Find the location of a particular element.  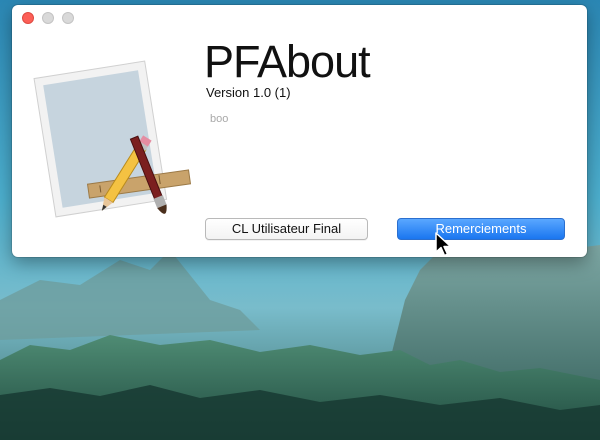

arrow-cursor-icon is located at coordinates (443, 244).